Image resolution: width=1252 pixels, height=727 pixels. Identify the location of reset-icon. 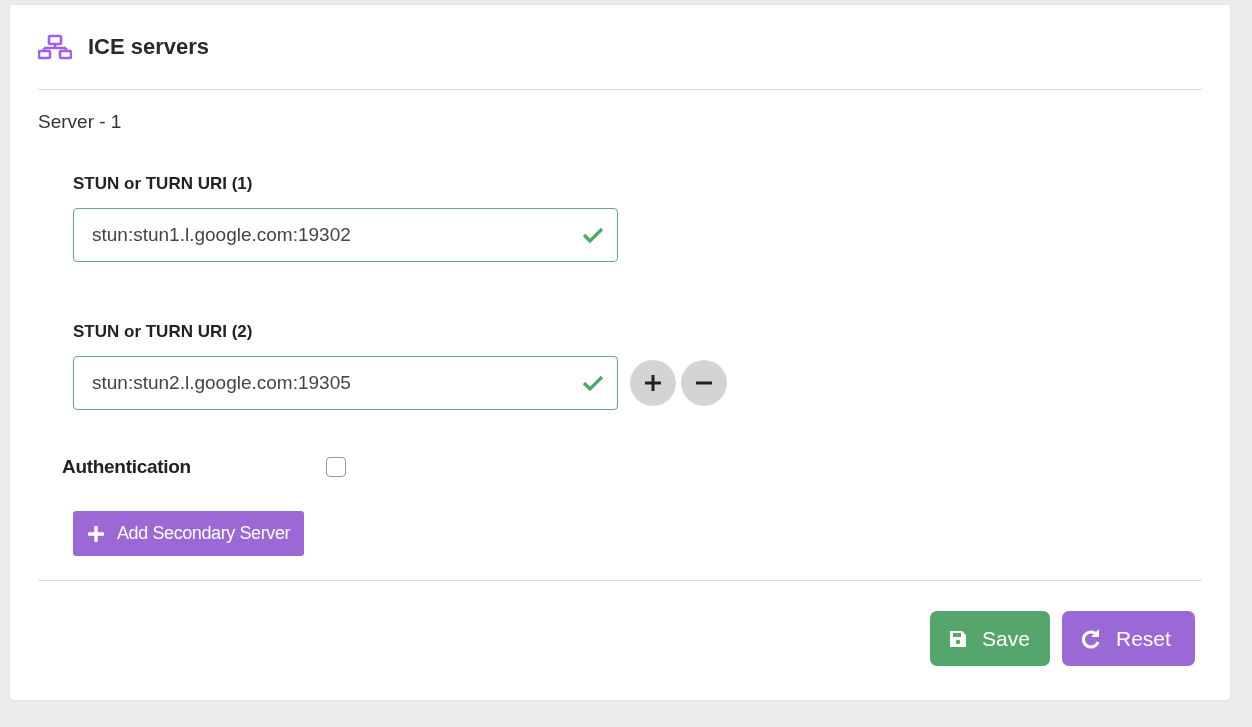
(1091, 638).